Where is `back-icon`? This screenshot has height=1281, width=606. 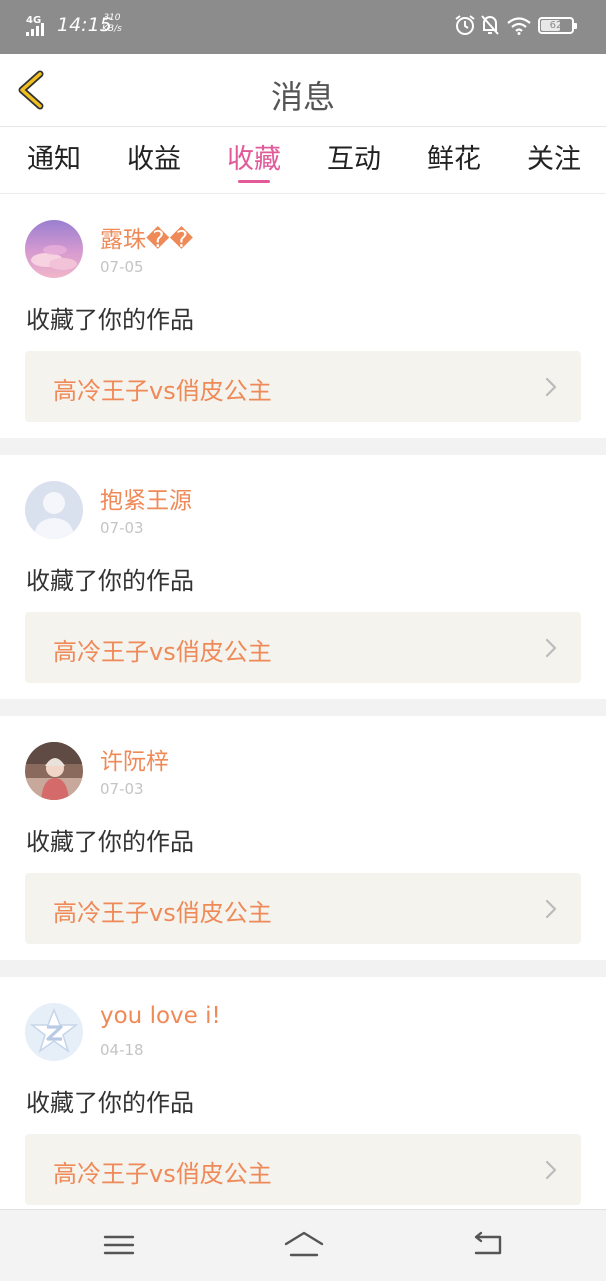 back-icon is located at coordinates (488, 1245).